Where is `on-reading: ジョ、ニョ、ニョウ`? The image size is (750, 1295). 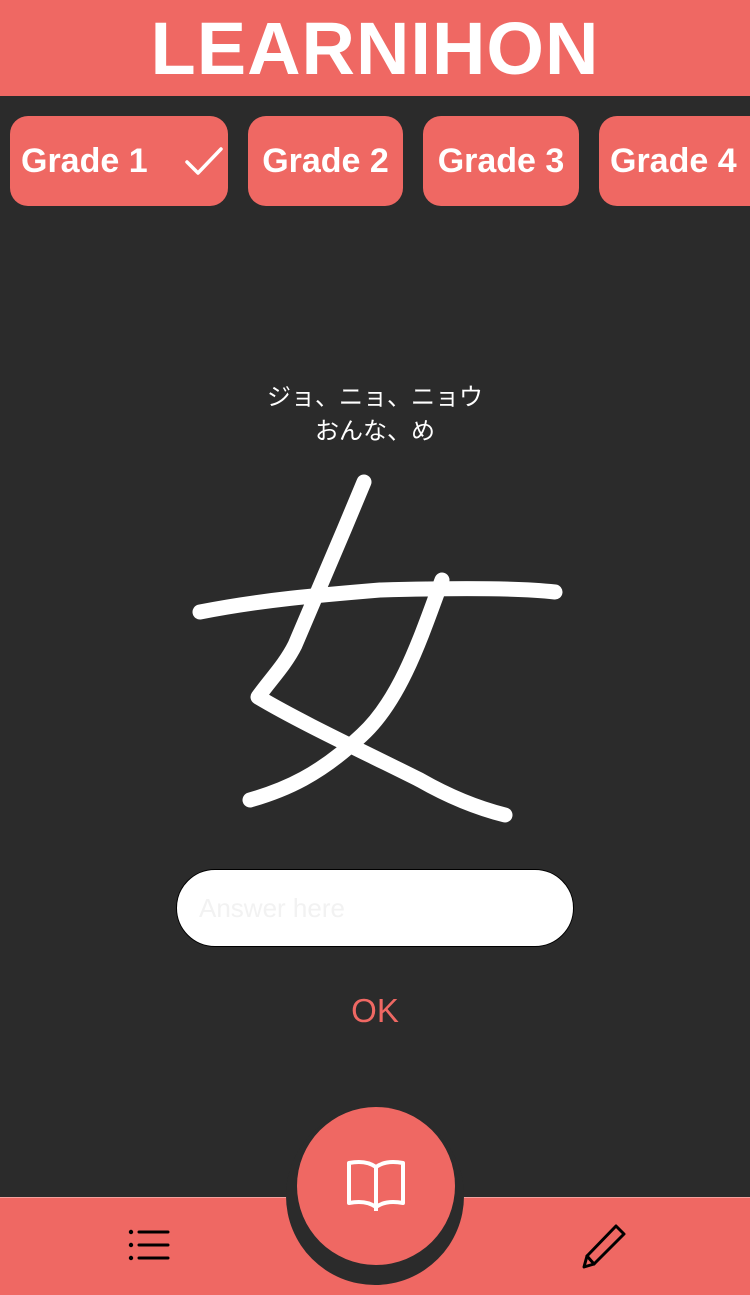
on-reading: ジョ、ニョ、ニョウ is located at coordinates (375, 397).